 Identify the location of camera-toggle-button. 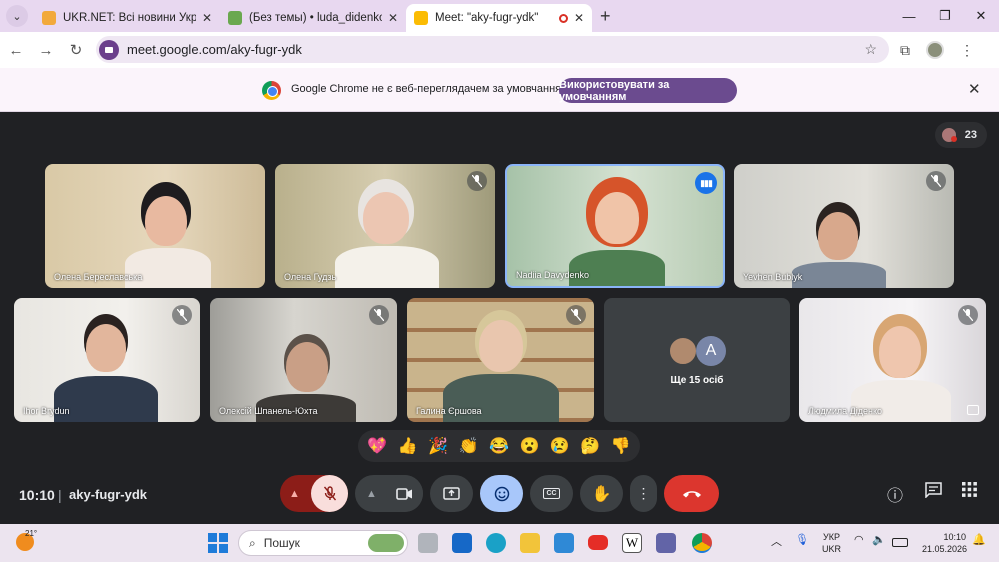
(404, 493).